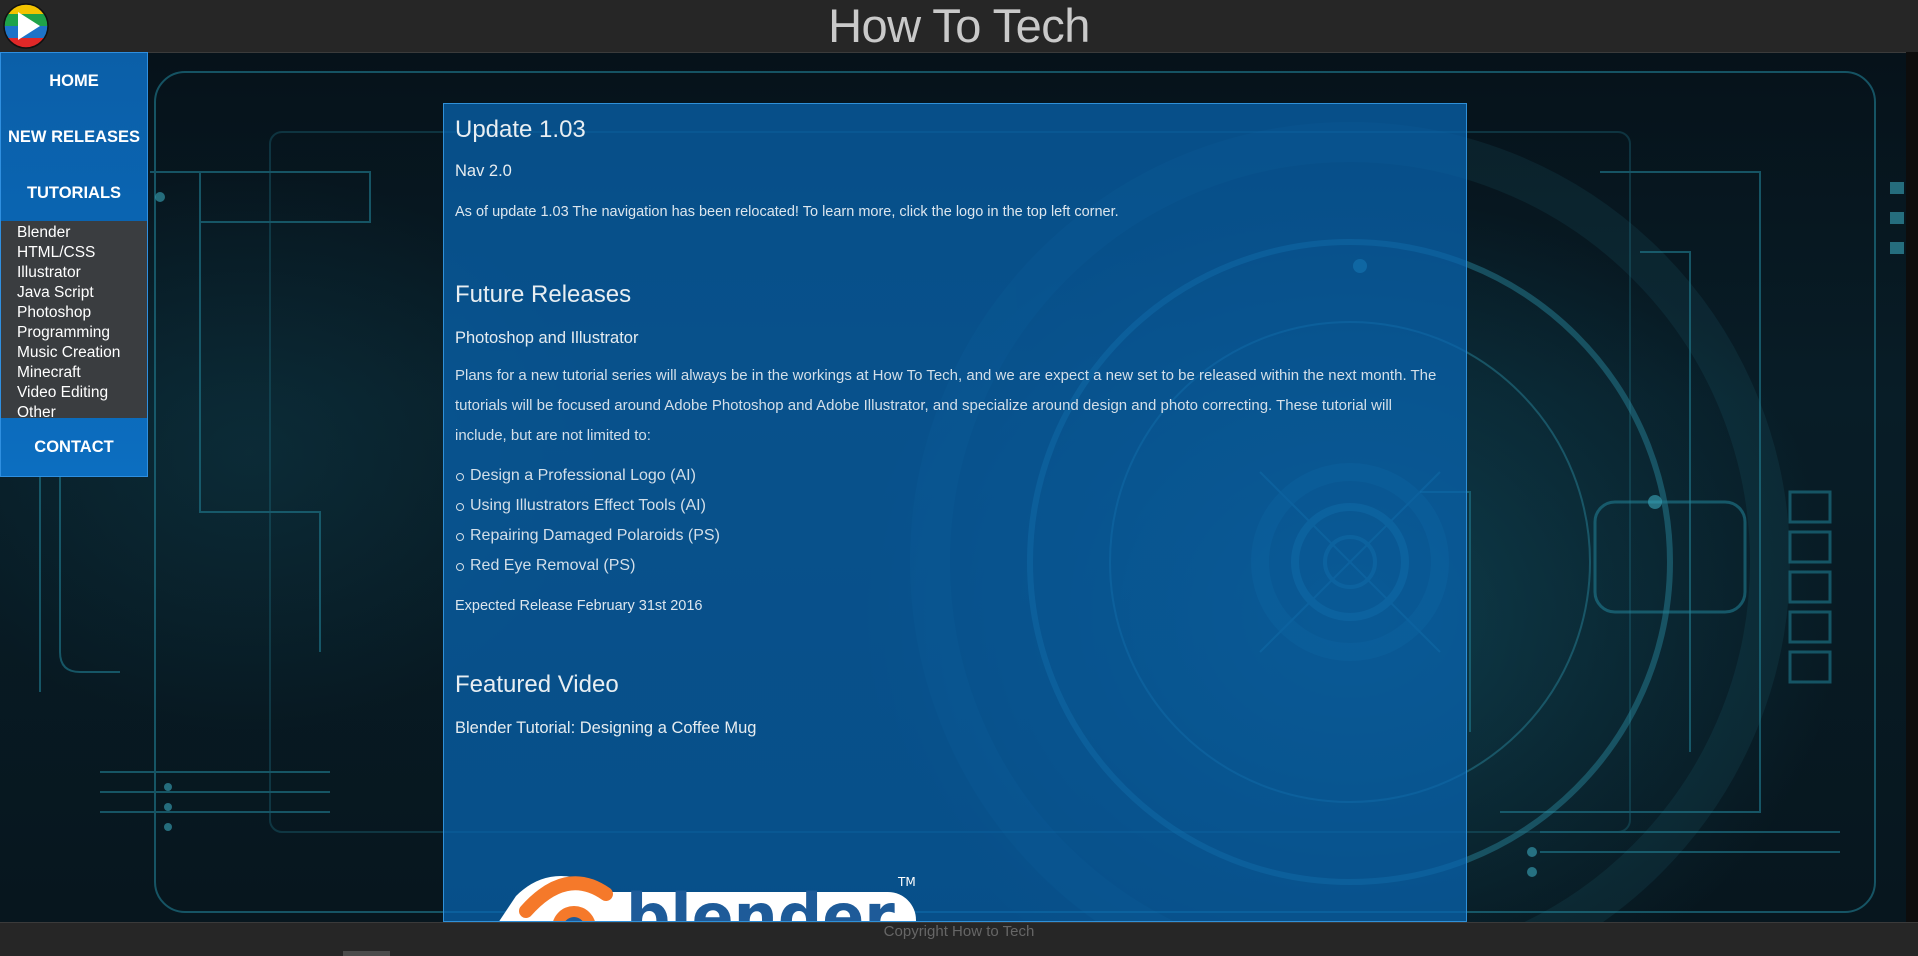  I want to click on submenu-item-programming: Programming, so click(82, 333).